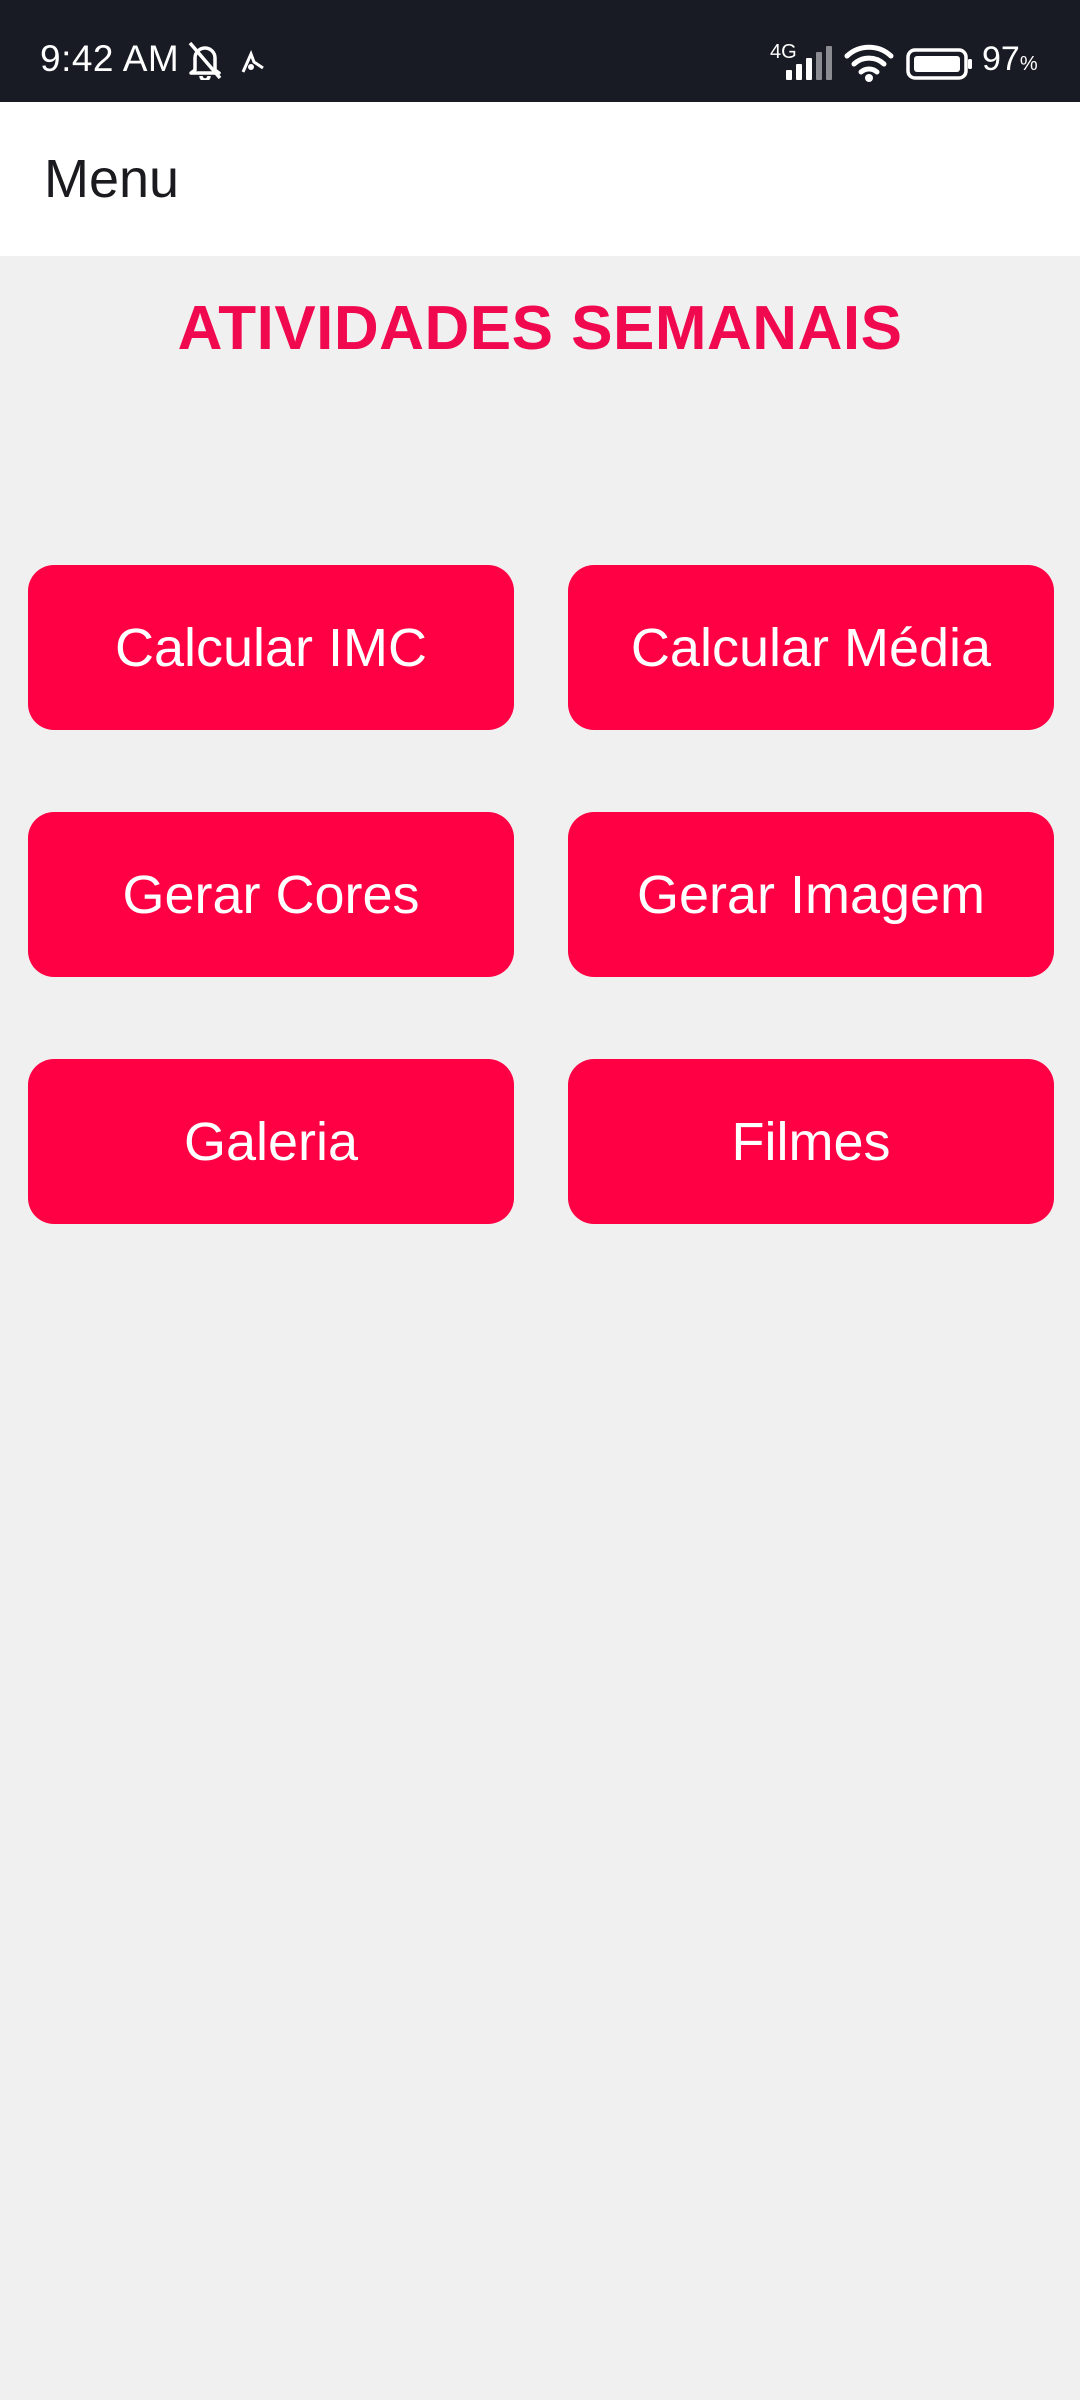  I want to click on app-bar: Menu, so click(540, 179).